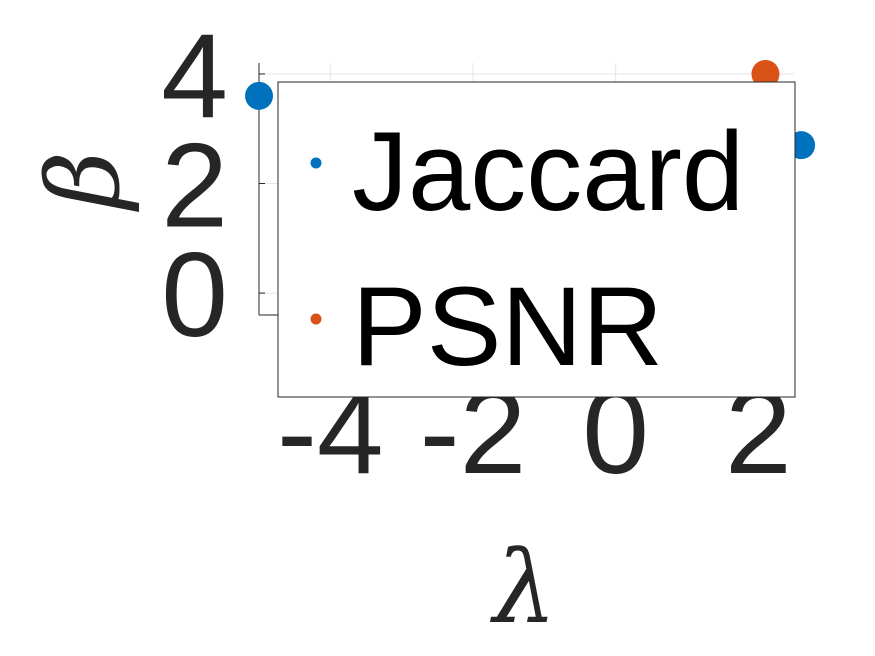  Describe the element at coordinates (522, 587) in the screenshot. I see `x-axis-label: λ` at that location.